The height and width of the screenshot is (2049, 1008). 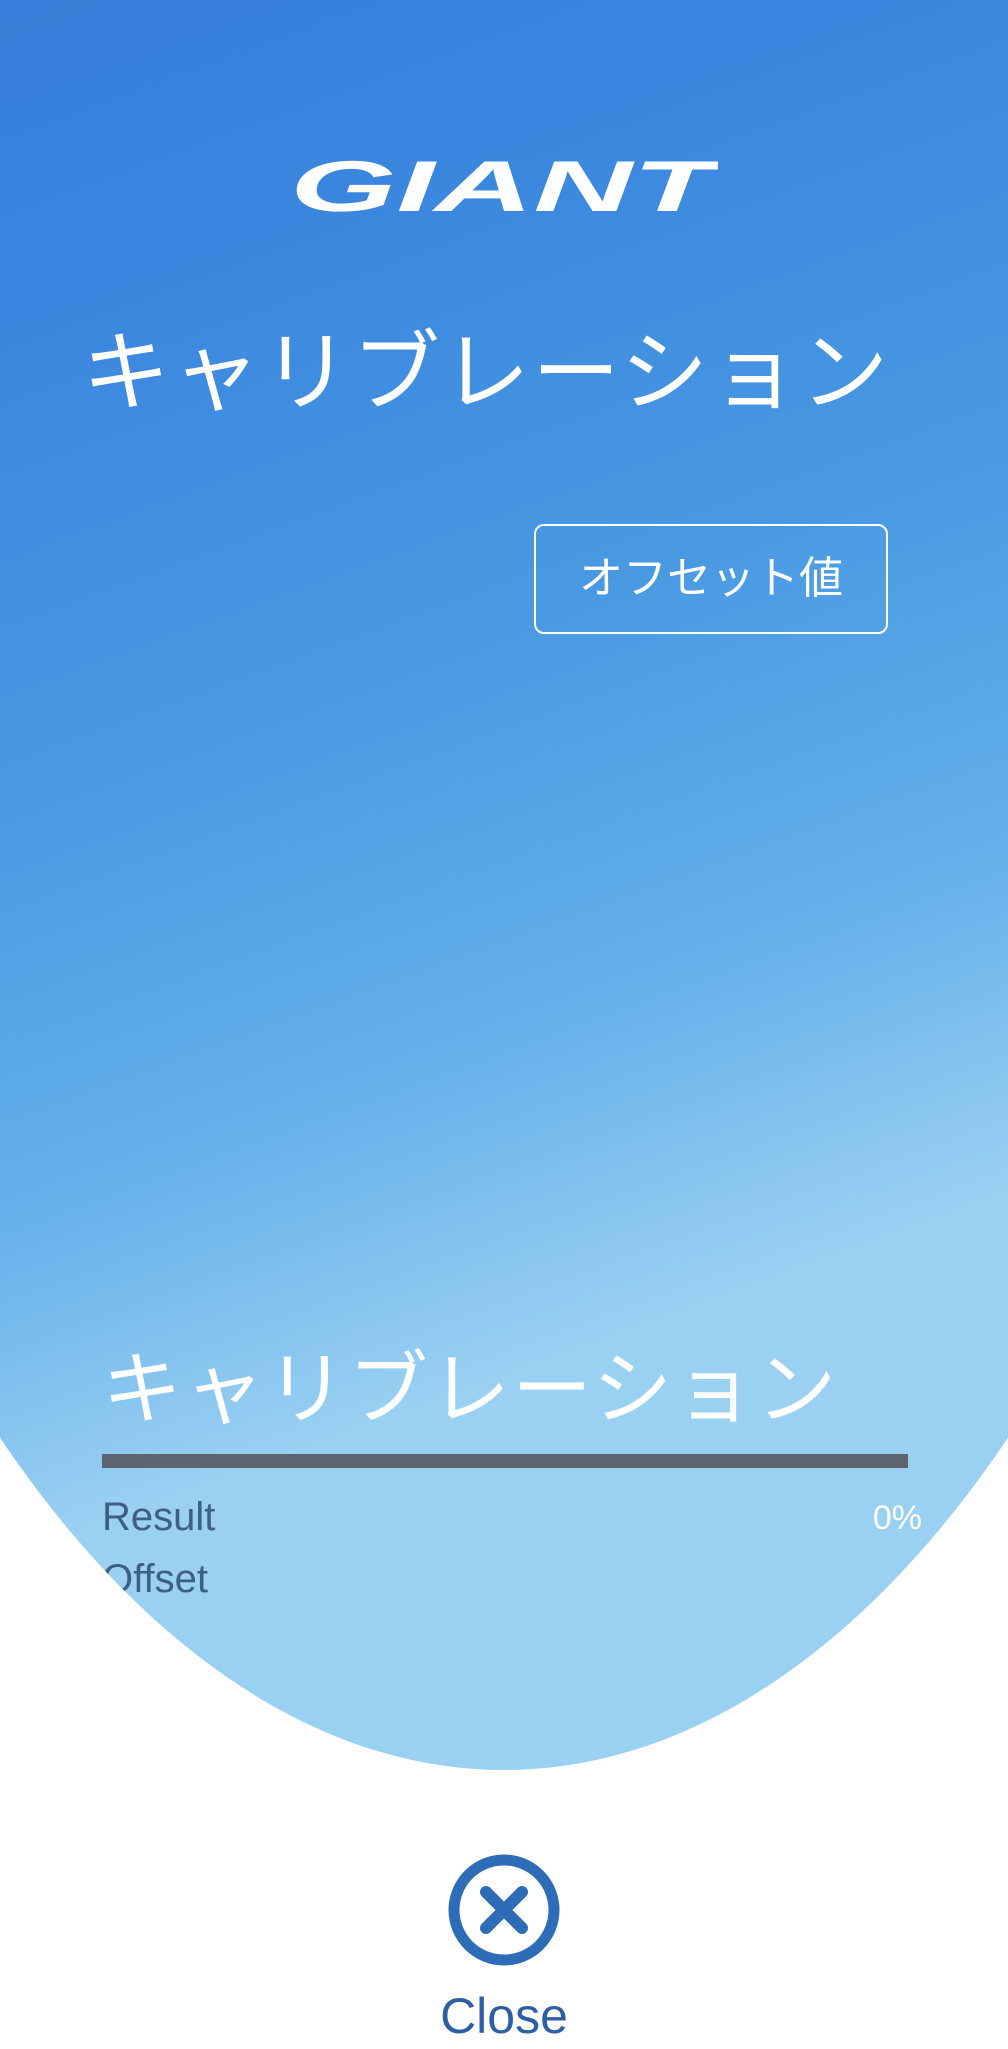 I want to click on giant-logo: GIANT, so click(x=504, y=186).